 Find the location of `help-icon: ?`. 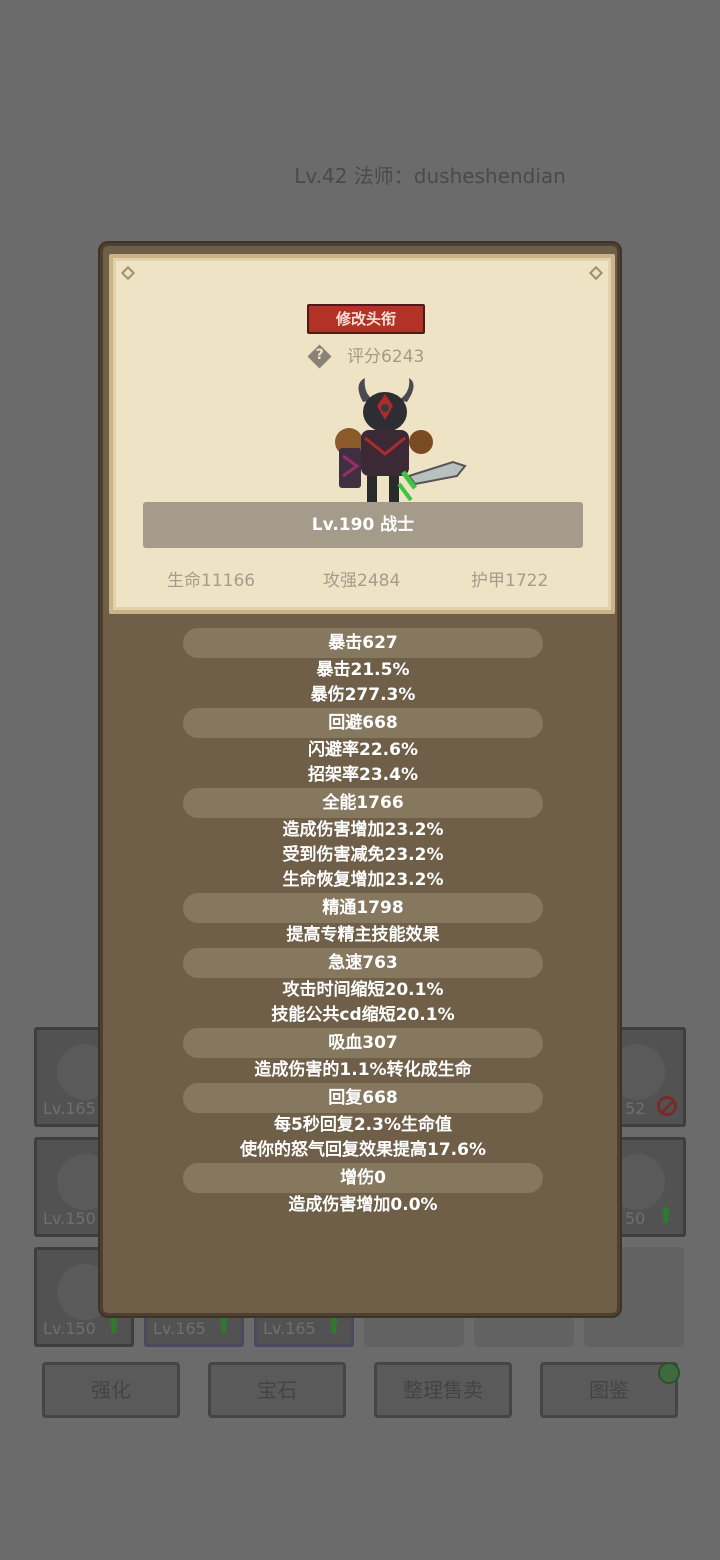

help-icon: ? is located at coordinates (320, 357).